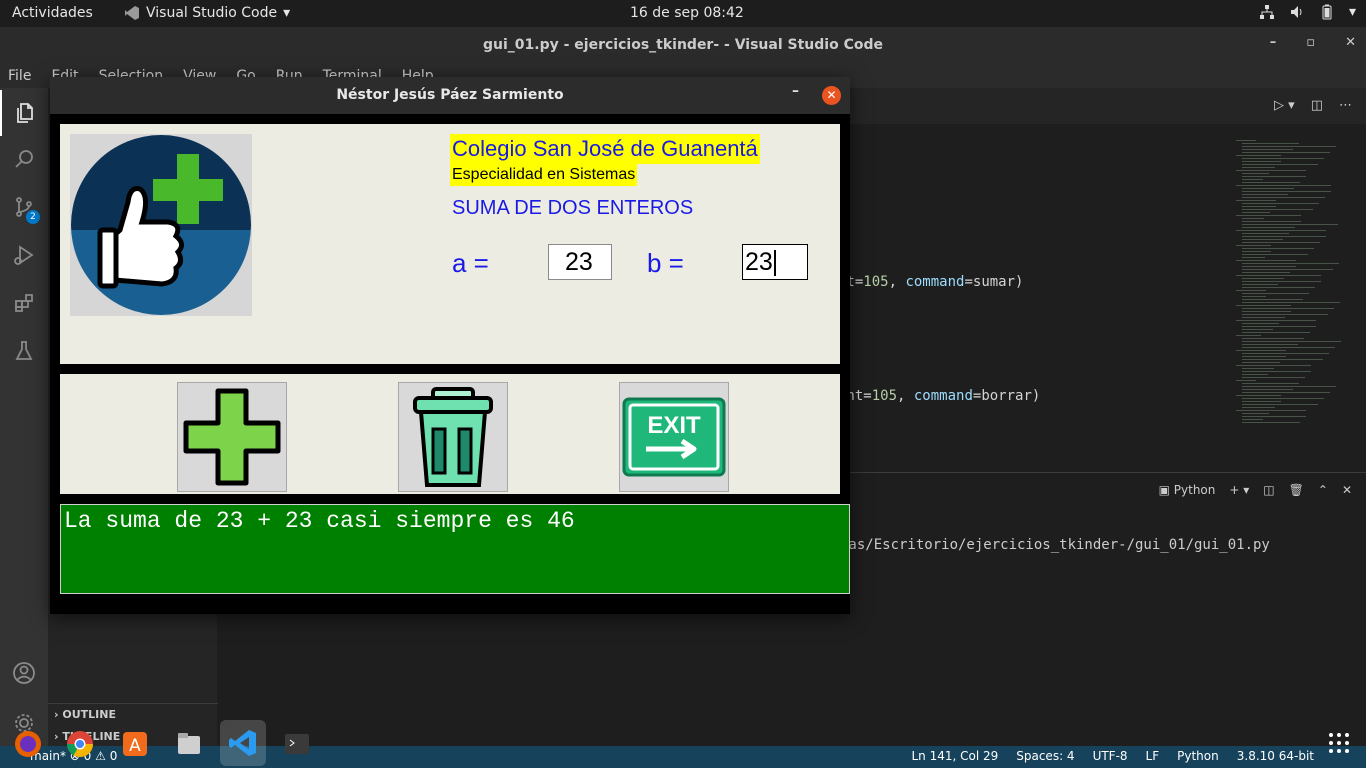 This screenshot has height=768, width=1366. What do you see at coordinates (573, 208) in the screenshot?
I see `heading-label: SUMA DE DOS ENTEROS` at bounding box center [573, 208].